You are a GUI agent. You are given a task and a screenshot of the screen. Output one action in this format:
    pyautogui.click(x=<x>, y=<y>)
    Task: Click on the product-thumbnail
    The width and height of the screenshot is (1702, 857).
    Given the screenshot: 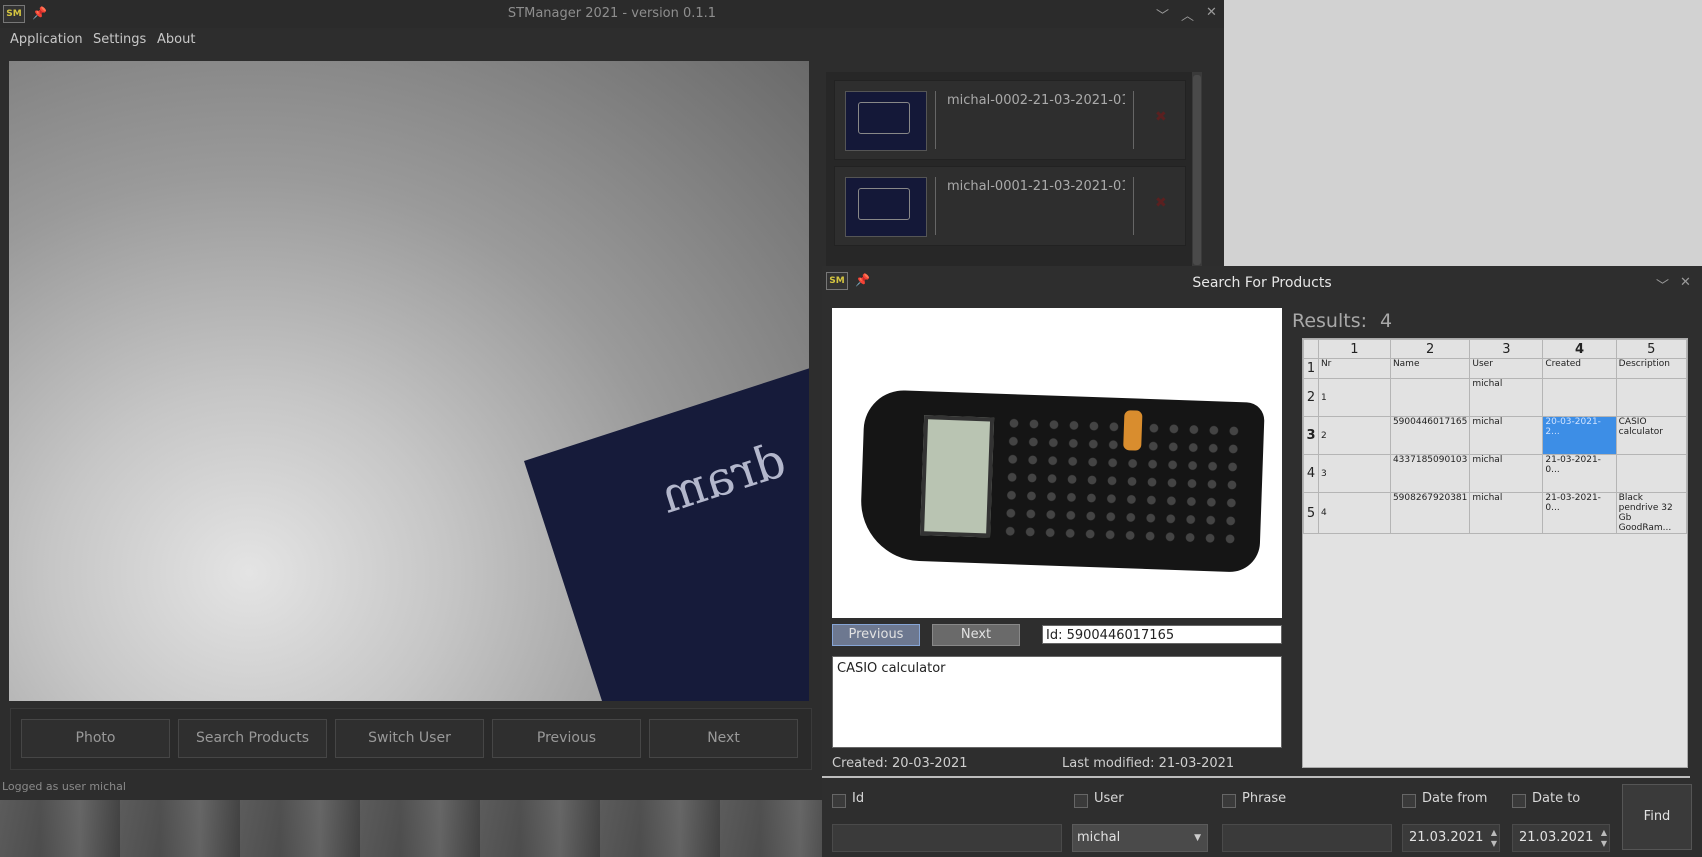 What is the action you would take?
    pyautogui.click(x=886, y=207)
    